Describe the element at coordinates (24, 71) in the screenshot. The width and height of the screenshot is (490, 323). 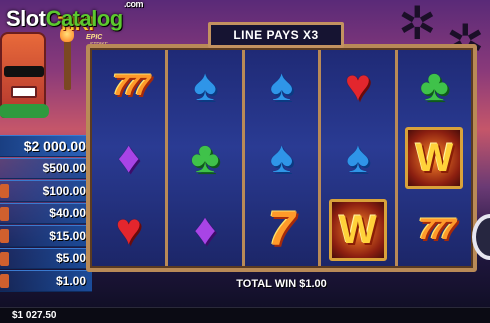
I see `sunglasses-icon` at that location.